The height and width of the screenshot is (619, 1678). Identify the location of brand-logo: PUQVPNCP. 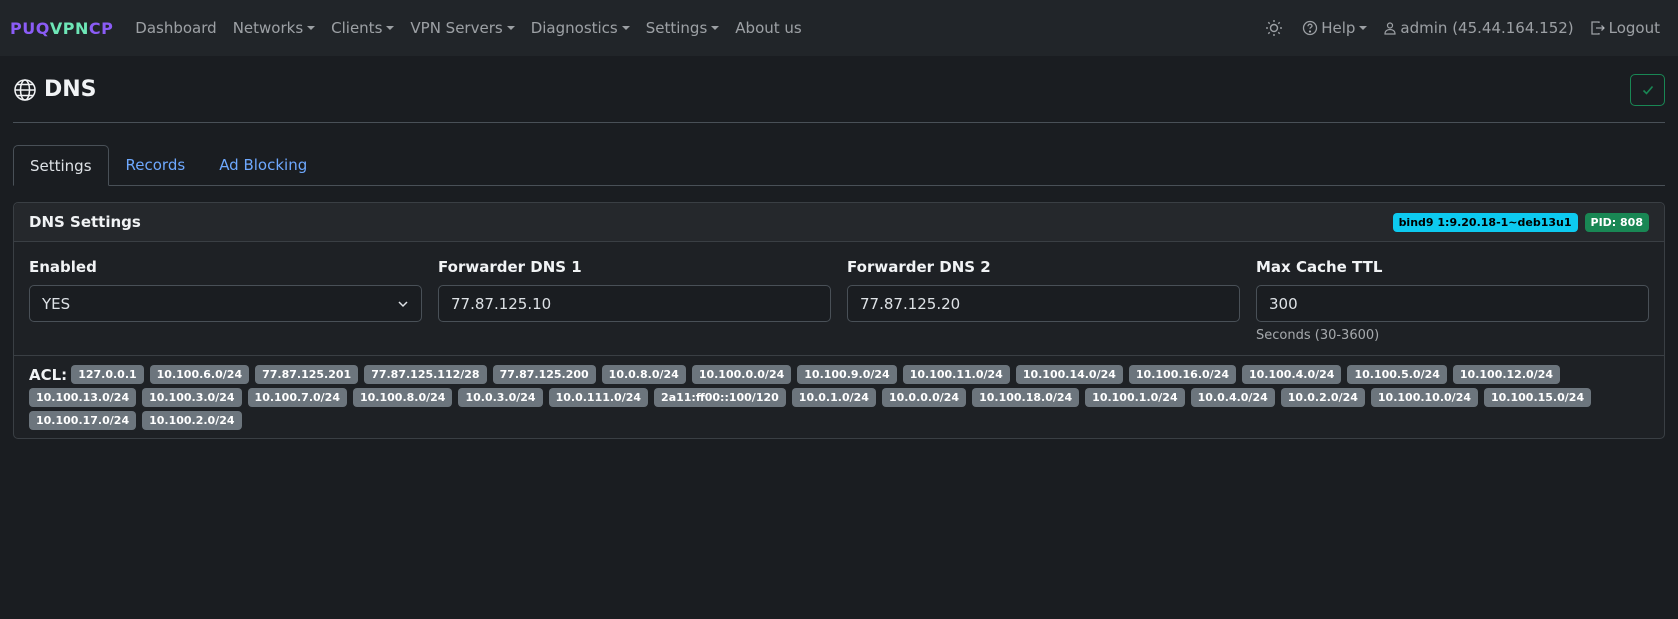
(61, 28).